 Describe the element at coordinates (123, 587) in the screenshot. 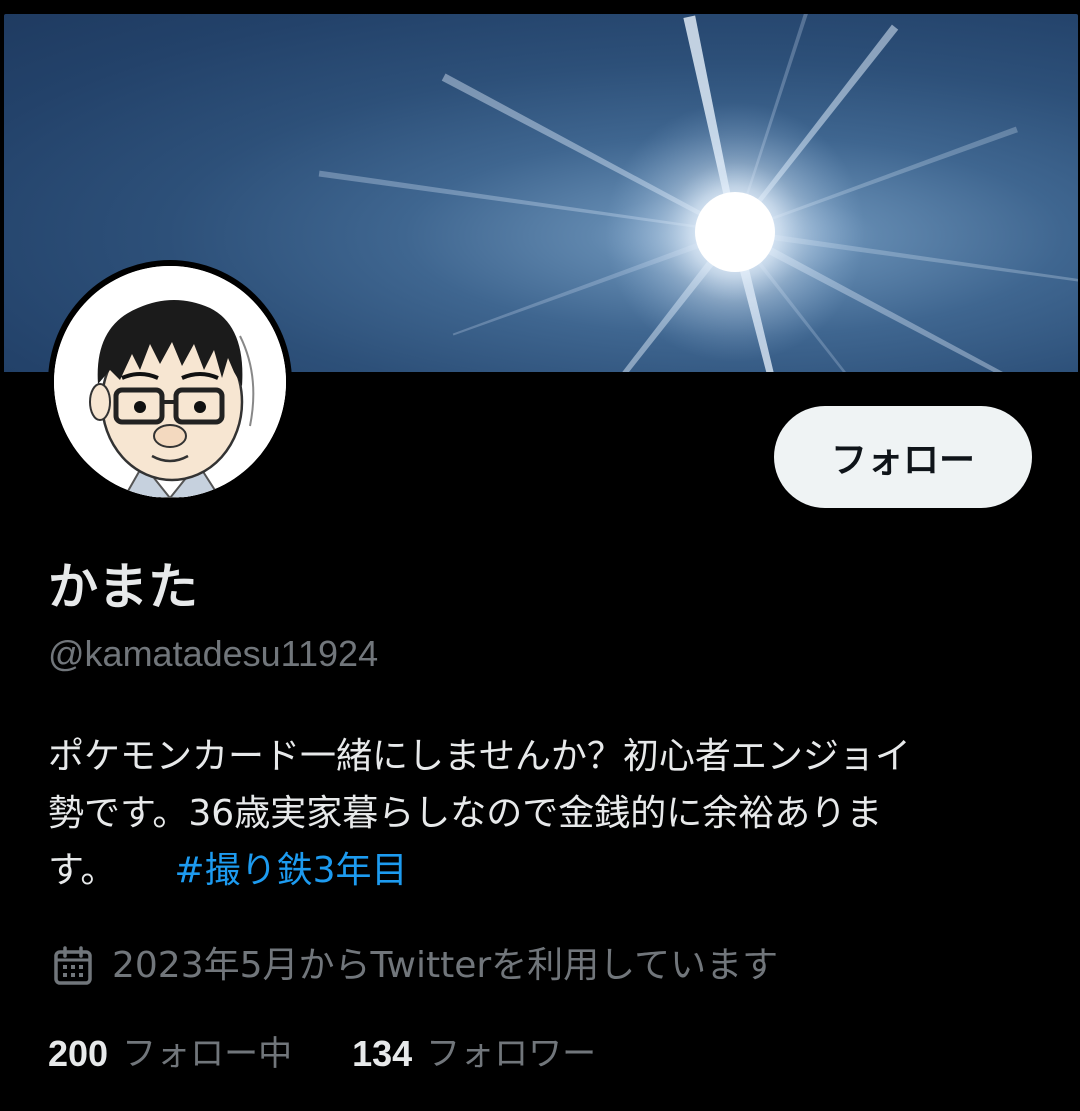

I see `display-name: かまた` at that location.